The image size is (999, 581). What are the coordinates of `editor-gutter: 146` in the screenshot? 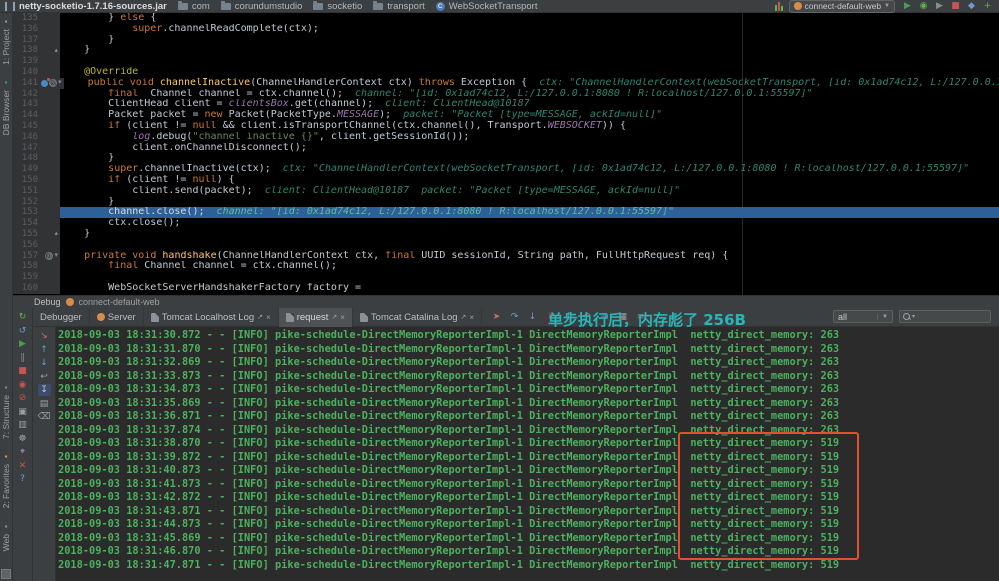 It's located at (36, 137).